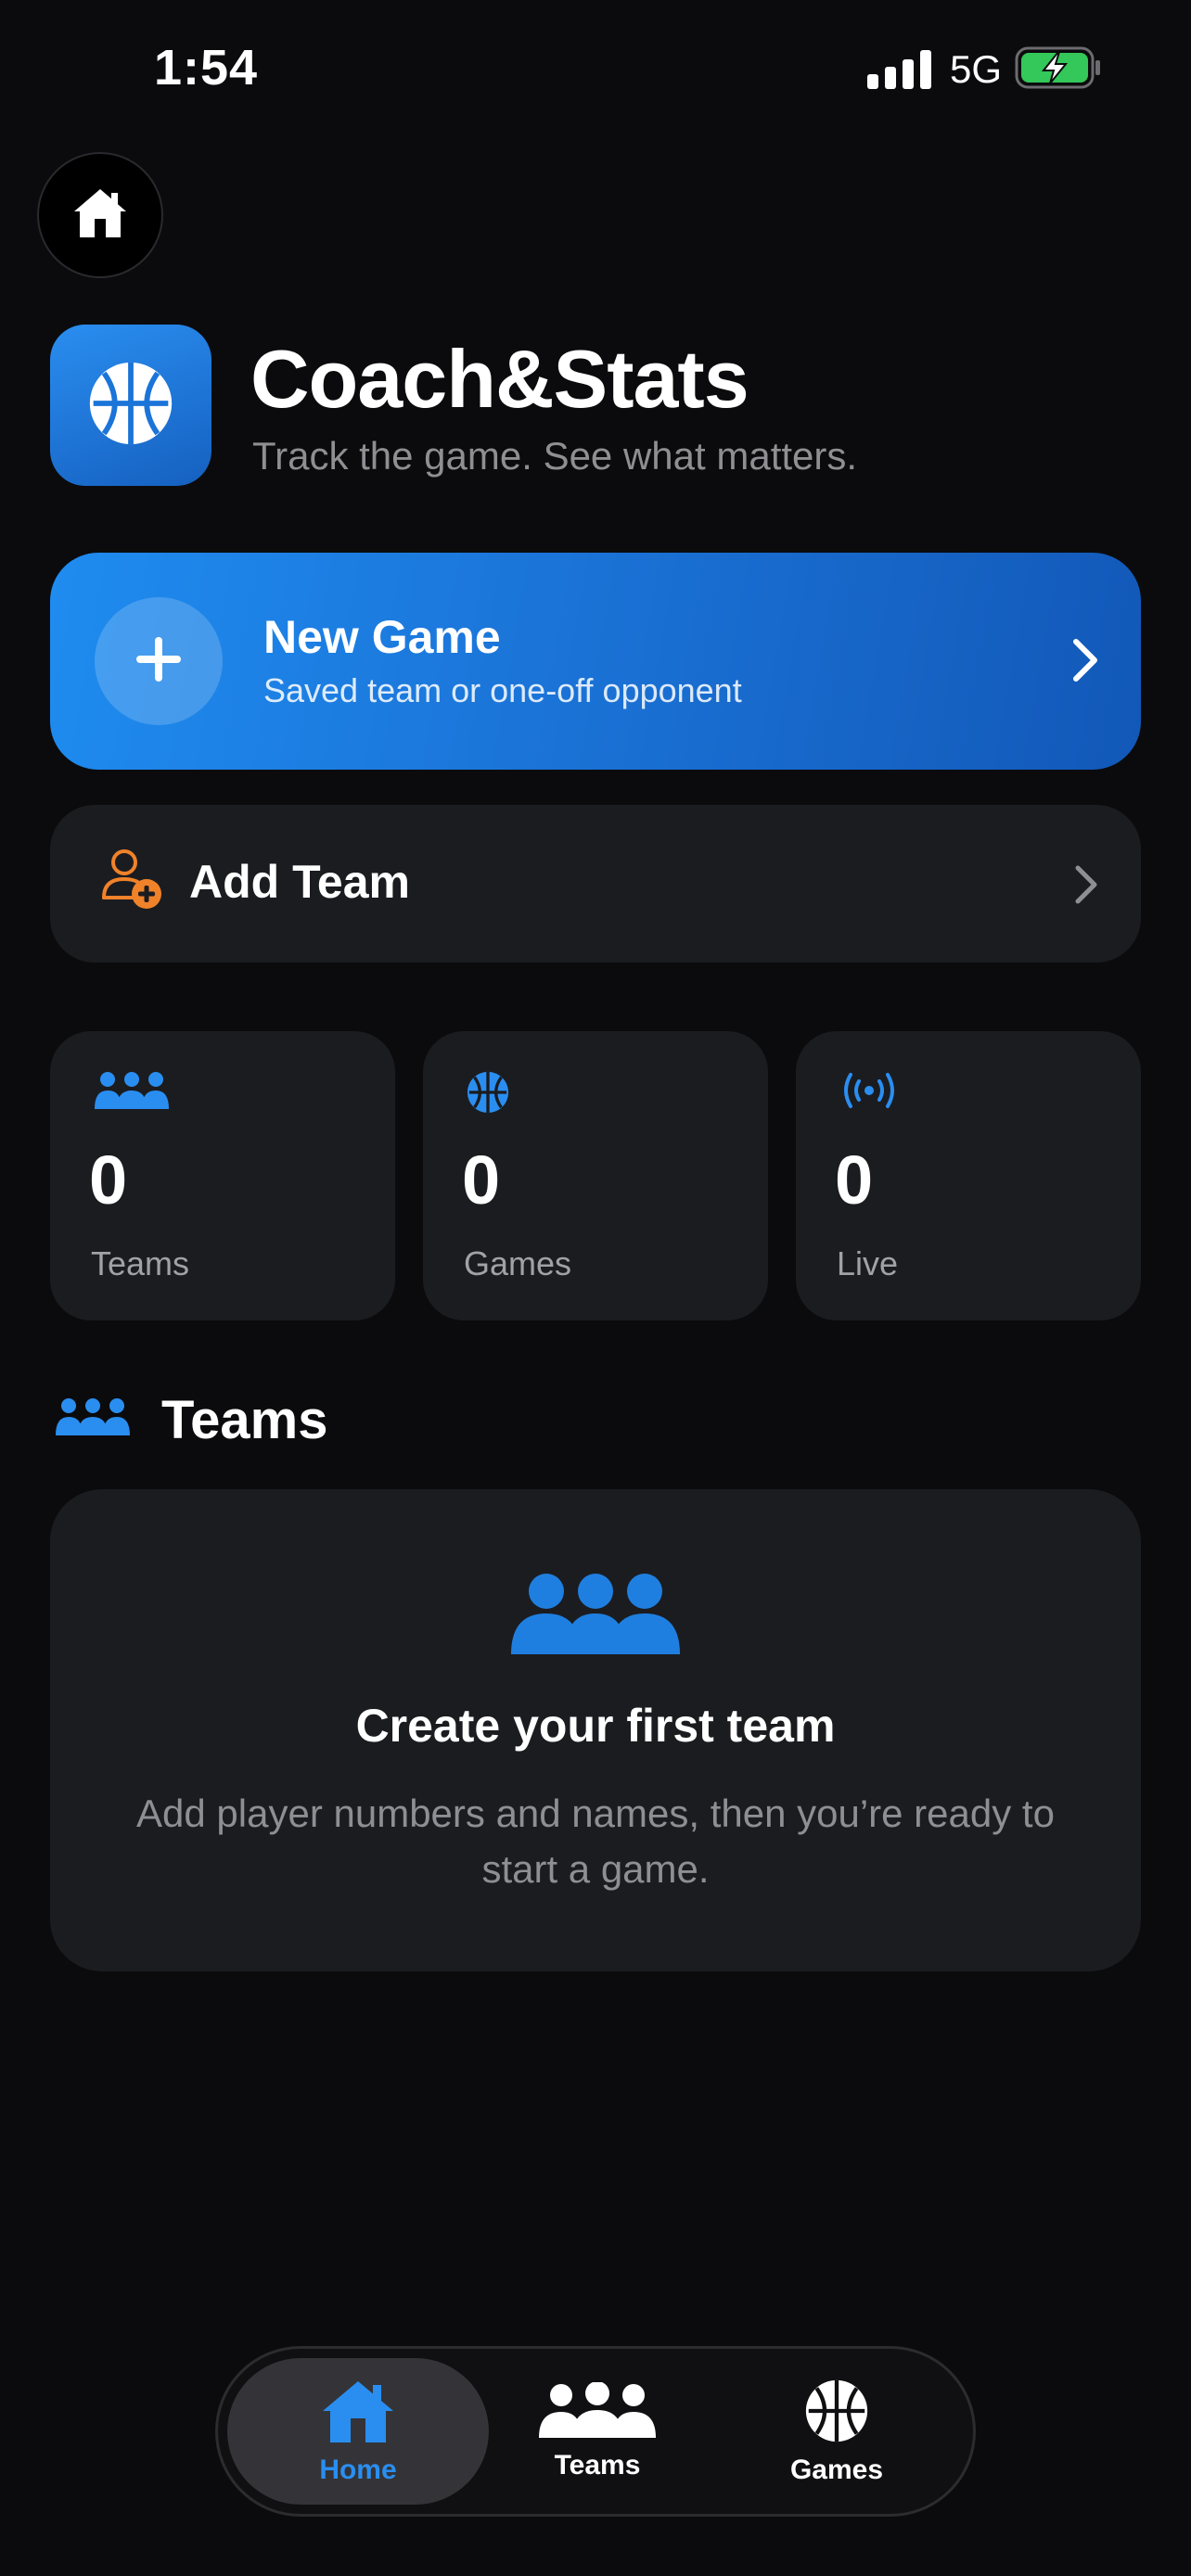 This screenshot has height=2576, width=1191. Describe the element at coordinates (595, 884) in the screenshot. I see `add-team-button: Add Team` at that location.